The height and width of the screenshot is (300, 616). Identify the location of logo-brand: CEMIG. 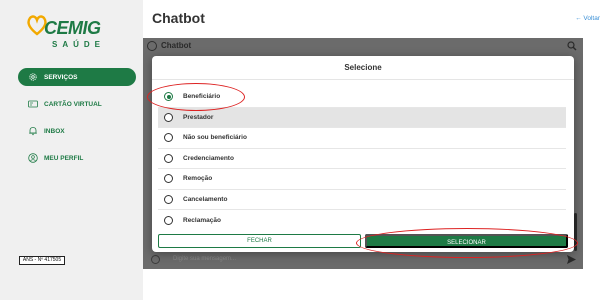
(72, 28).